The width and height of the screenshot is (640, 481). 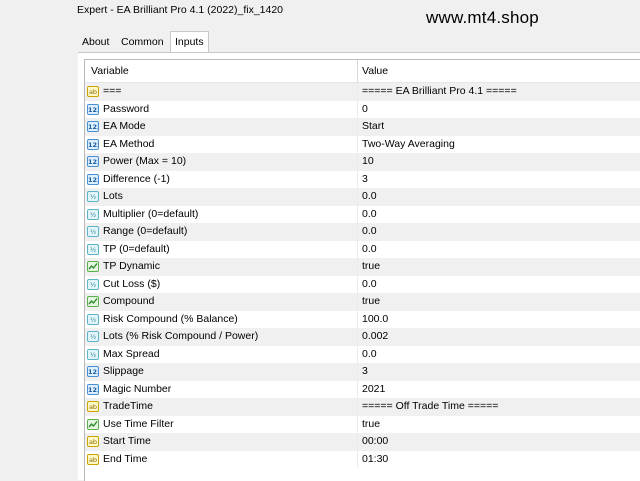 I want to click on tab-about: About, so click(x=95, y=42).